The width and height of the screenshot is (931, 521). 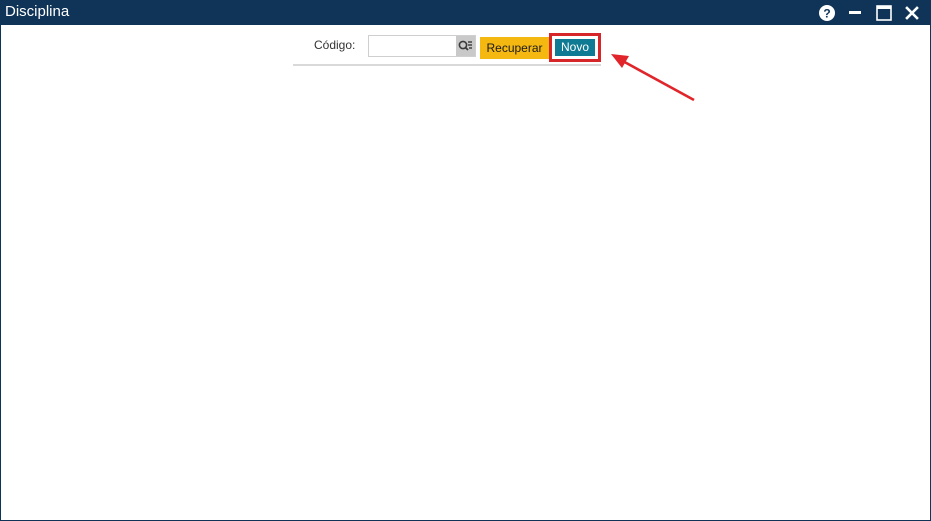 I want to click on codigo-field, so click(x=422, y=46).